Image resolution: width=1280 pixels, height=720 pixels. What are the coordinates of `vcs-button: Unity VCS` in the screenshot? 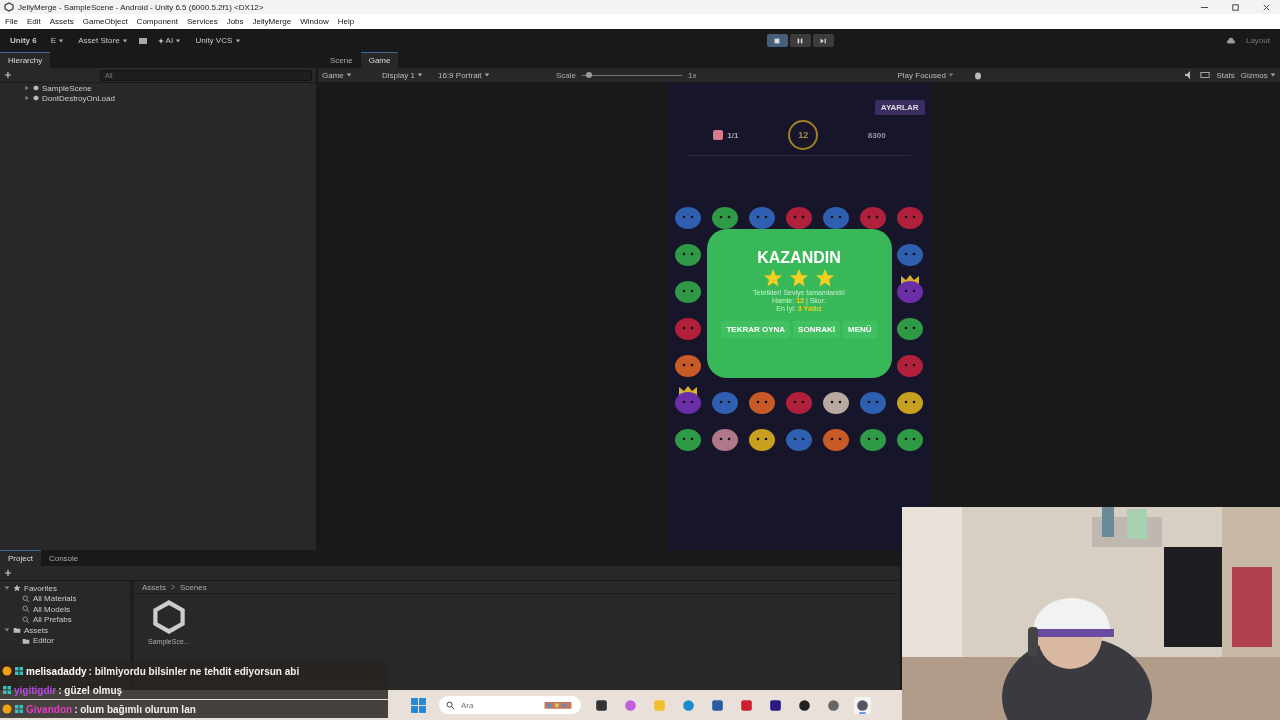 It's located at (218, 40).